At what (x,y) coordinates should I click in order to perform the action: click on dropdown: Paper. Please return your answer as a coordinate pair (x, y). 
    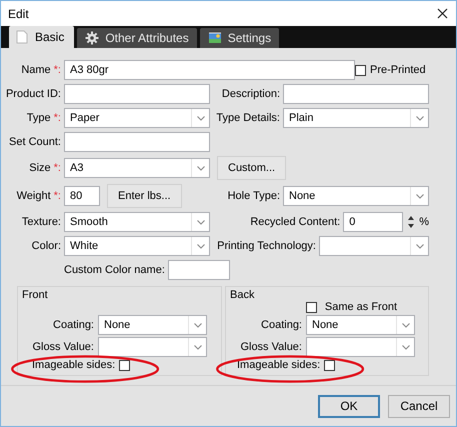
    Looking at the image, I should click on (137, 118).